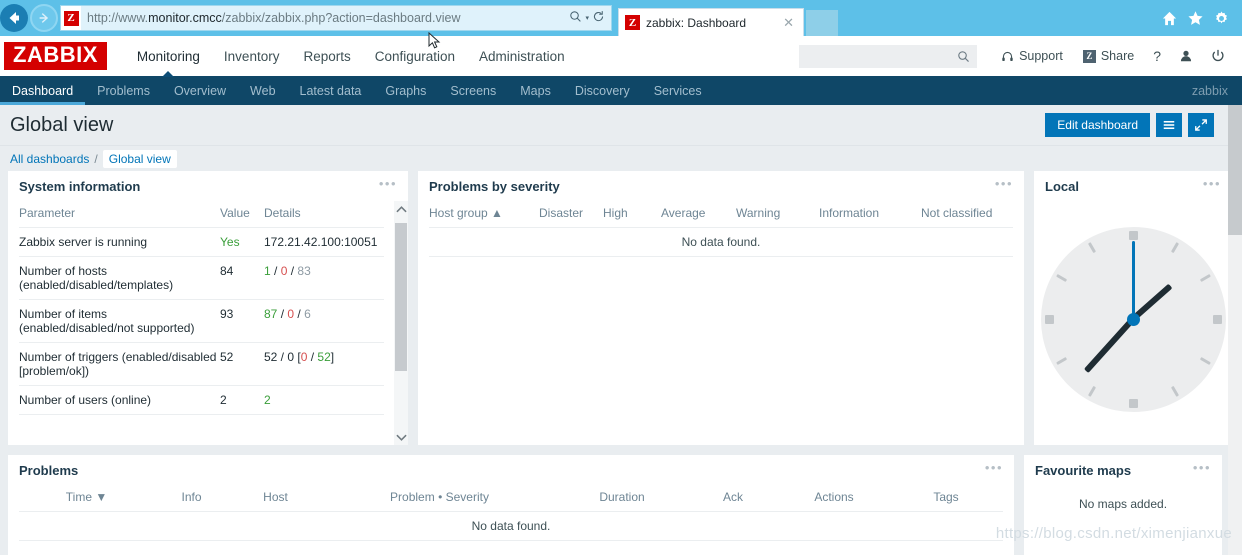 This screenshot has height=555, width=1242. I want to click on column-high: High, so click(632, 214).